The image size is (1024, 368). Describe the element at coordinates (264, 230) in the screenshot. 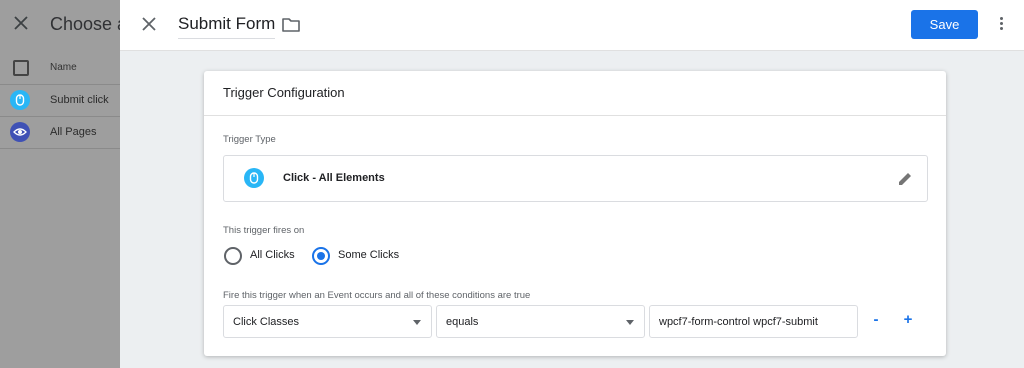

I see `fires-on-label: This trigger fires on` at that location.